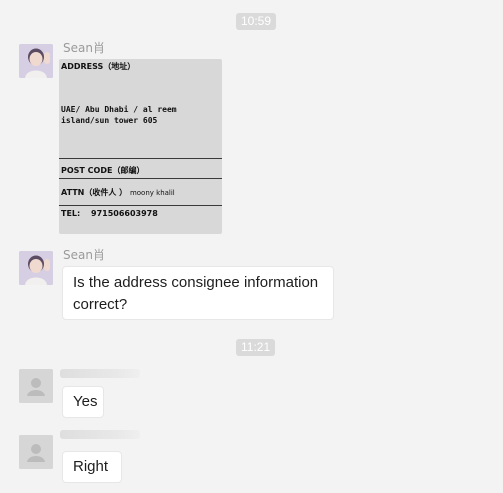 The width and height of the screenshot is (503, 493). I want to click on message-text-line: correct?, so click(100, 304).